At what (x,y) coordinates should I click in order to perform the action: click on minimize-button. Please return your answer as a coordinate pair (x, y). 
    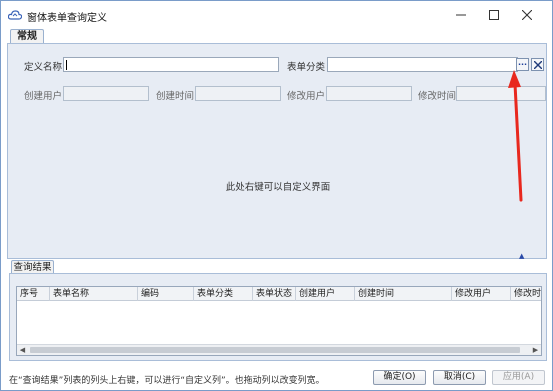
    Looking at the image, I should click on (461, 15).